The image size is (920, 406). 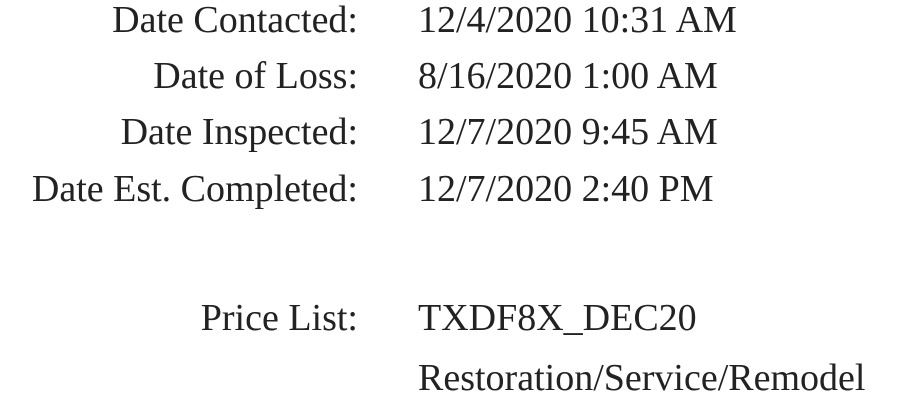 I want to click on price-list-description: Restoration/Service/Remodel, so click(x=642, y=378).